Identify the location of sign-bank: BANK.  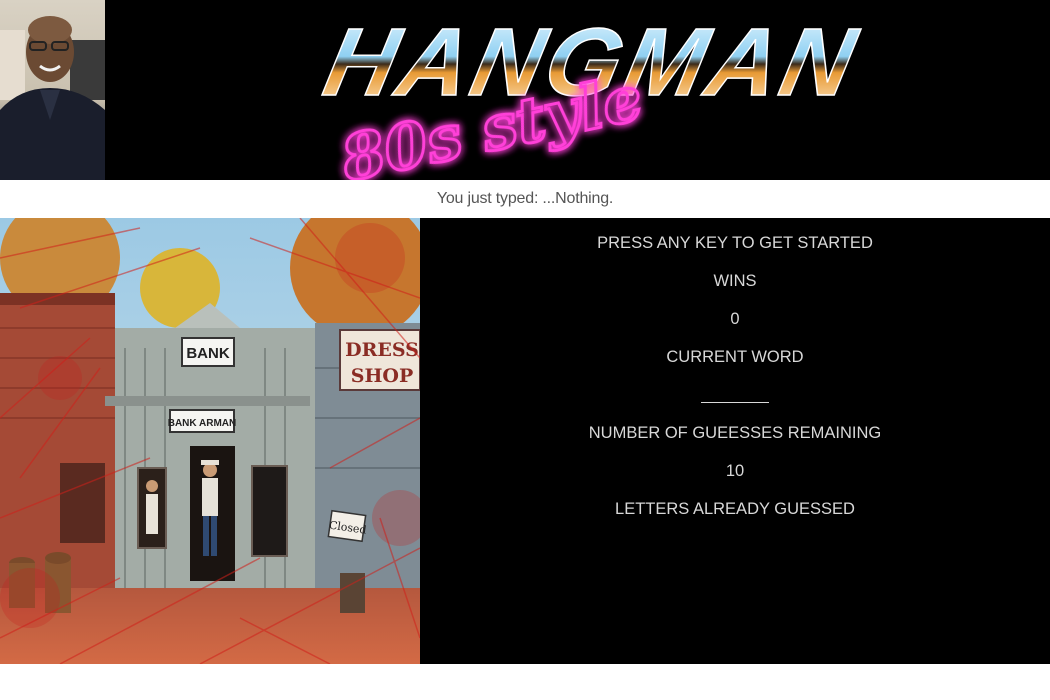
(207, 353).